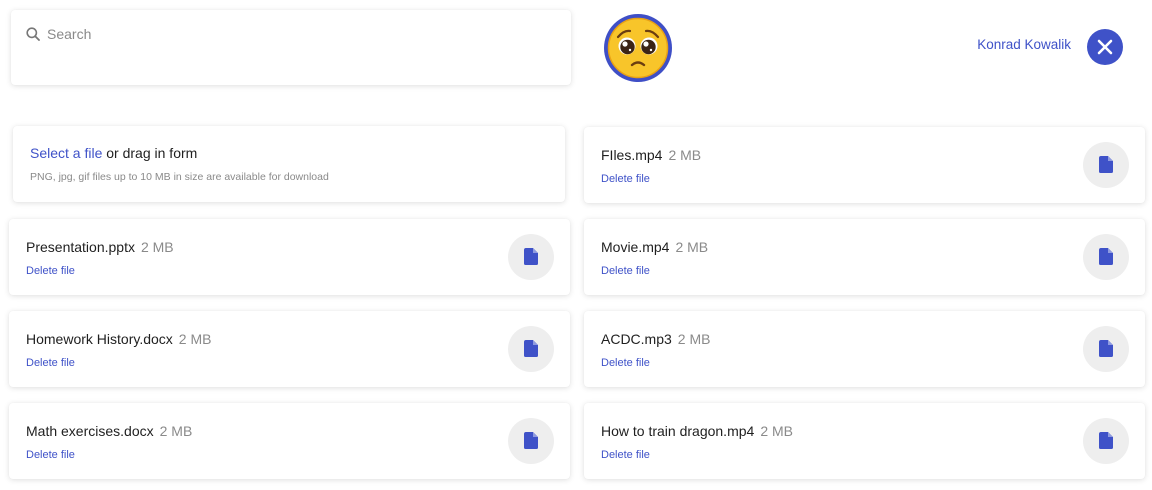  Describe the element at coordinates (1005, 44) in the screenshot. I see `user-name-link: Konrad Kowalik` at that location.